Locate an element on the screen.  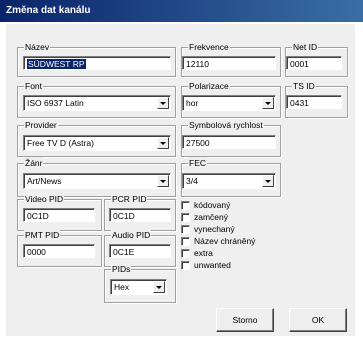
pids-select: Hex is located at coordinates (138, 287).